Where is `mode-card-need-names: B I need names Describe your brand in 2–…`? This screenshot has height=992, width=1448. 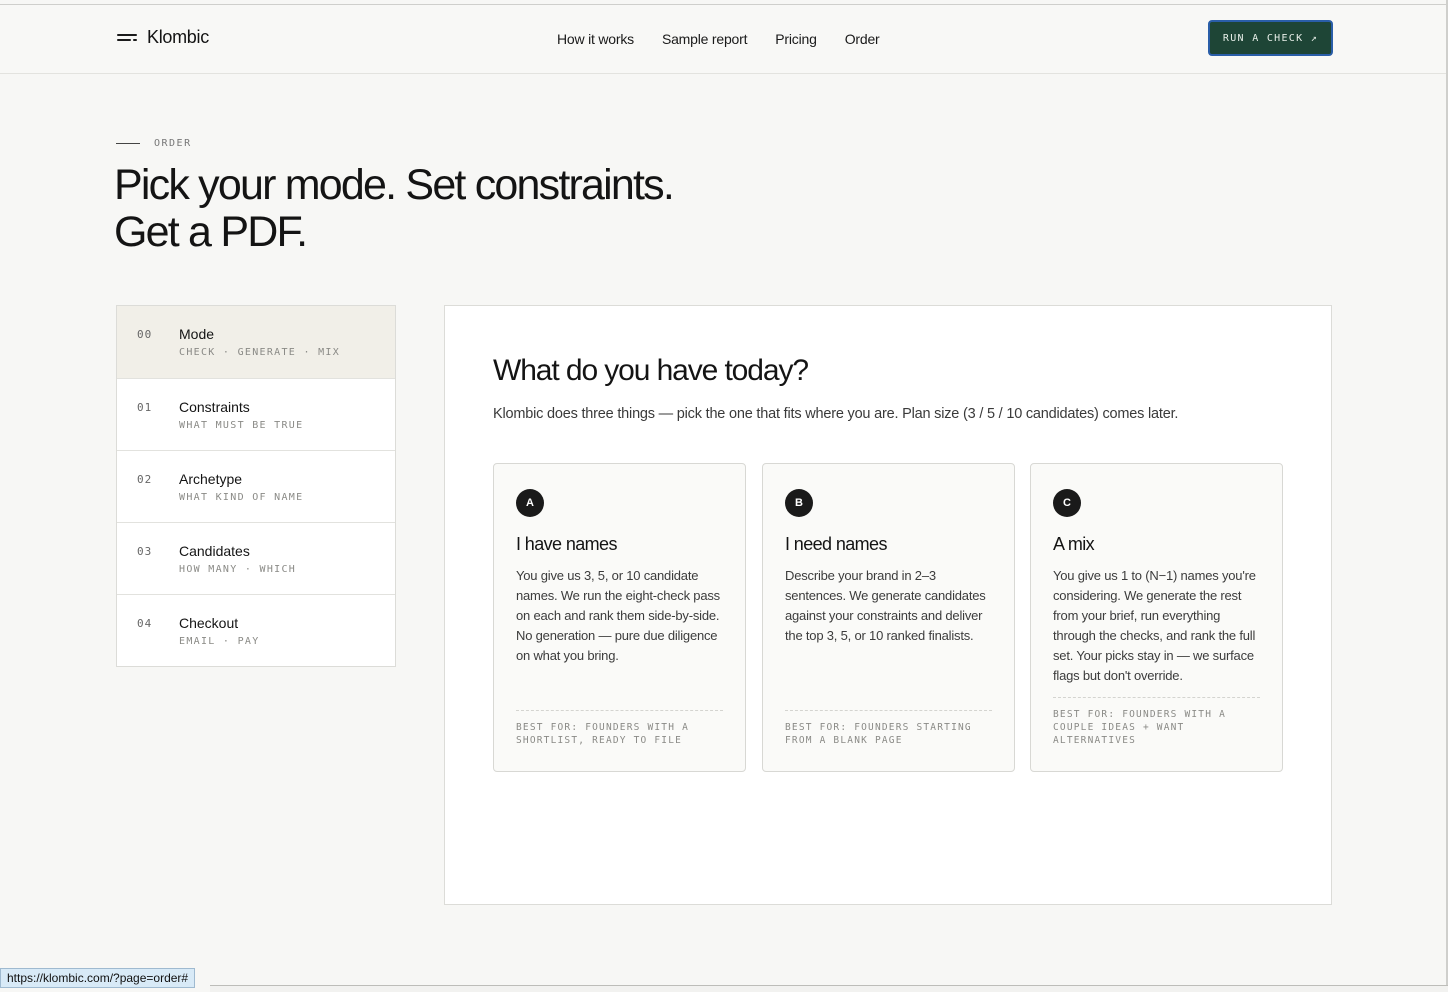
mode-card-need-names: B I need names Describe your brand in 2–… is located at coordinates (888, 617).